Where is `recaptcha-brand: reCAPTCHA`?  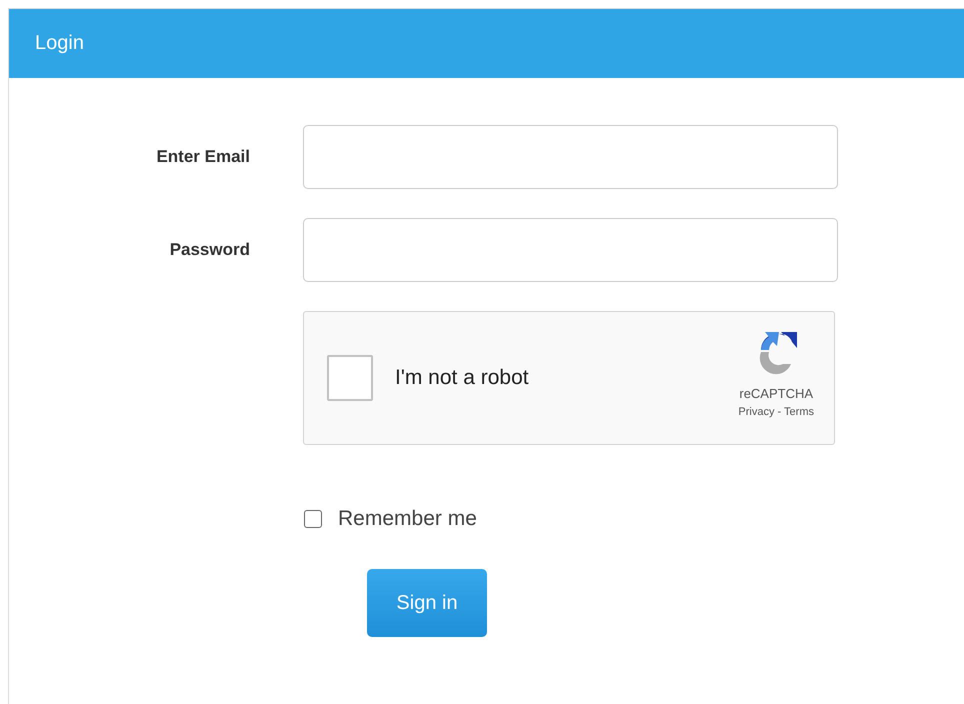 recaptcha-brand: reCAPTCHA is located at coordinates (776, 393).